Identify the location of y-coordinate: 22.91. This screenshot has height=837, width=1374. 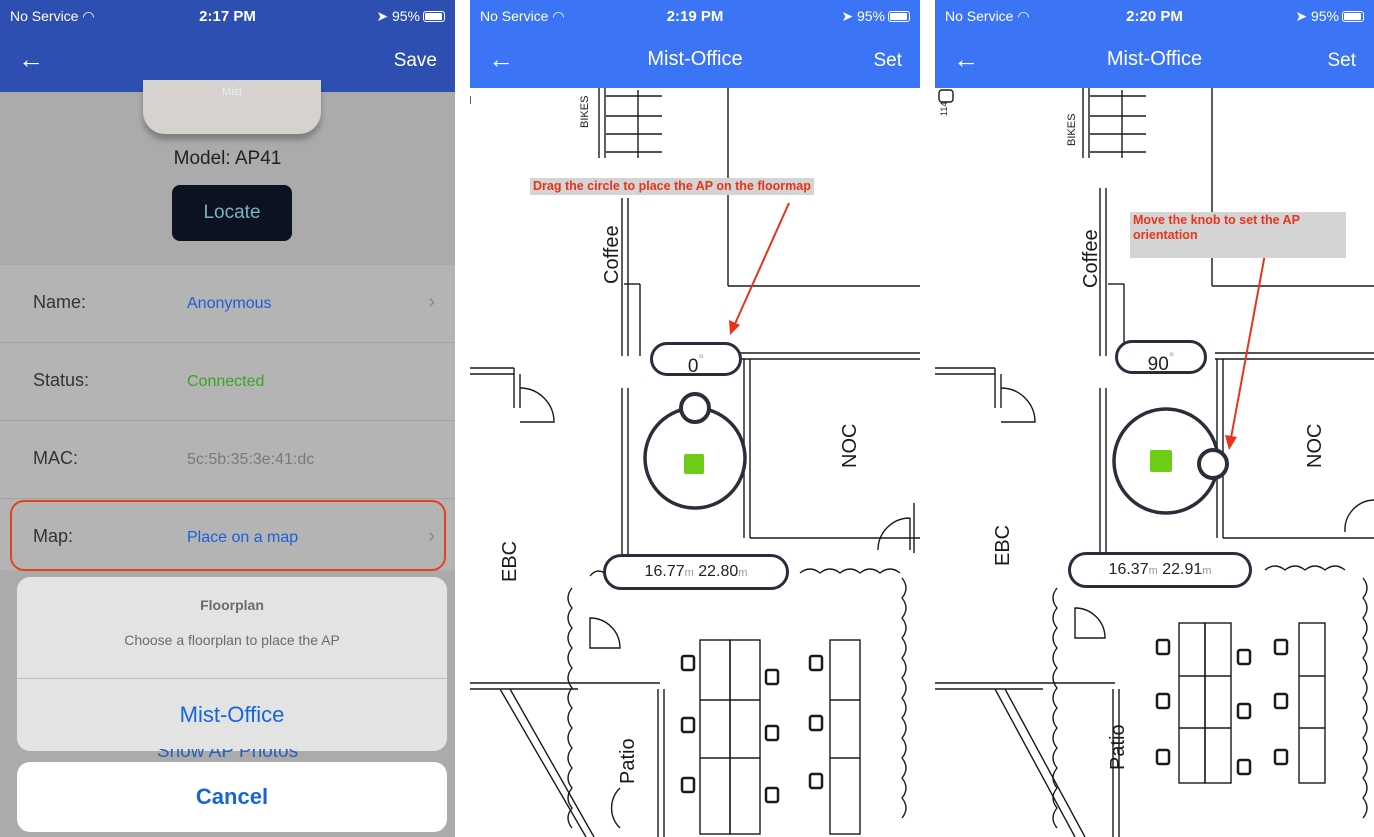
(1182, 569).